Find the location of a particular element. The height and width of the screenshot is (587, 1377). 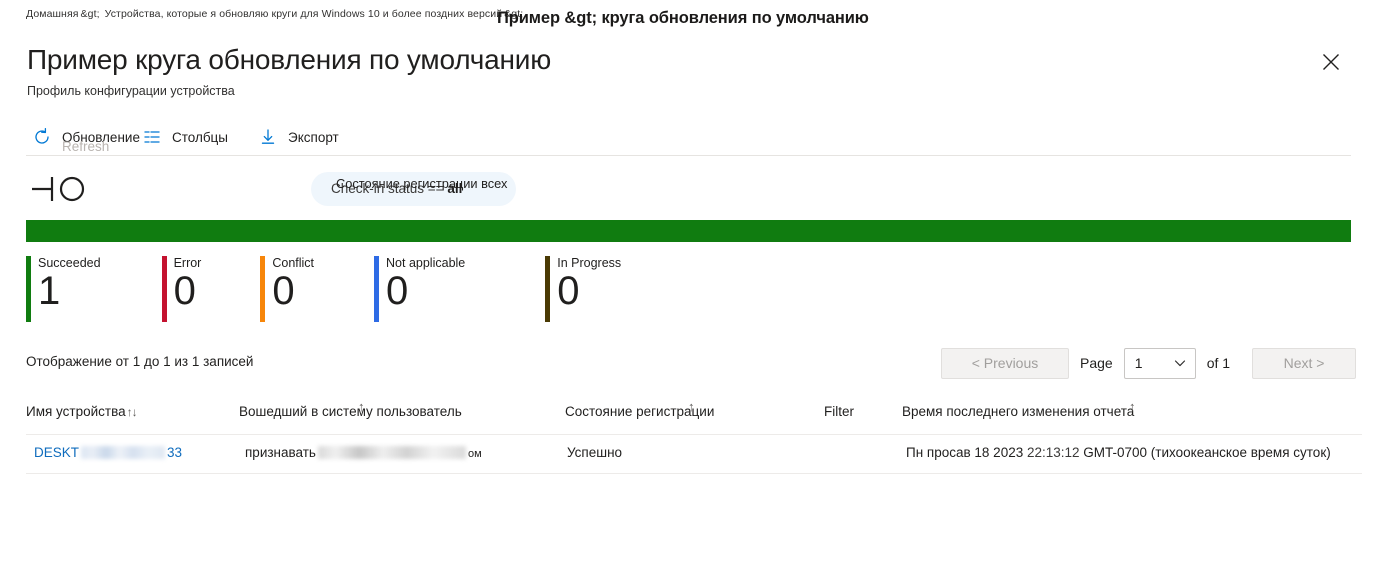

device-name-link: DESKT 33 is located at coordinates (108, 452).